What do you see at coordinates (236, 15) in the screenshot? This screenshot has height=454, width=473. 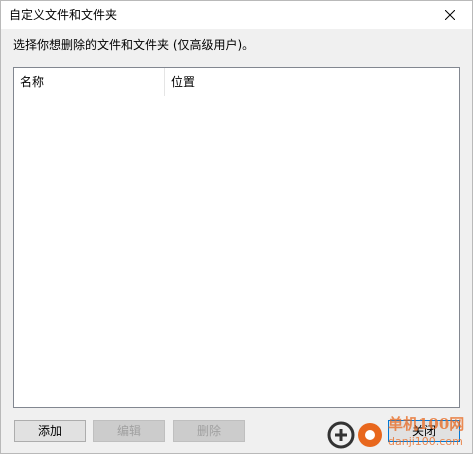 I see `title-bar: 自定义文件和文件夹` at bounding box center [236, 15].